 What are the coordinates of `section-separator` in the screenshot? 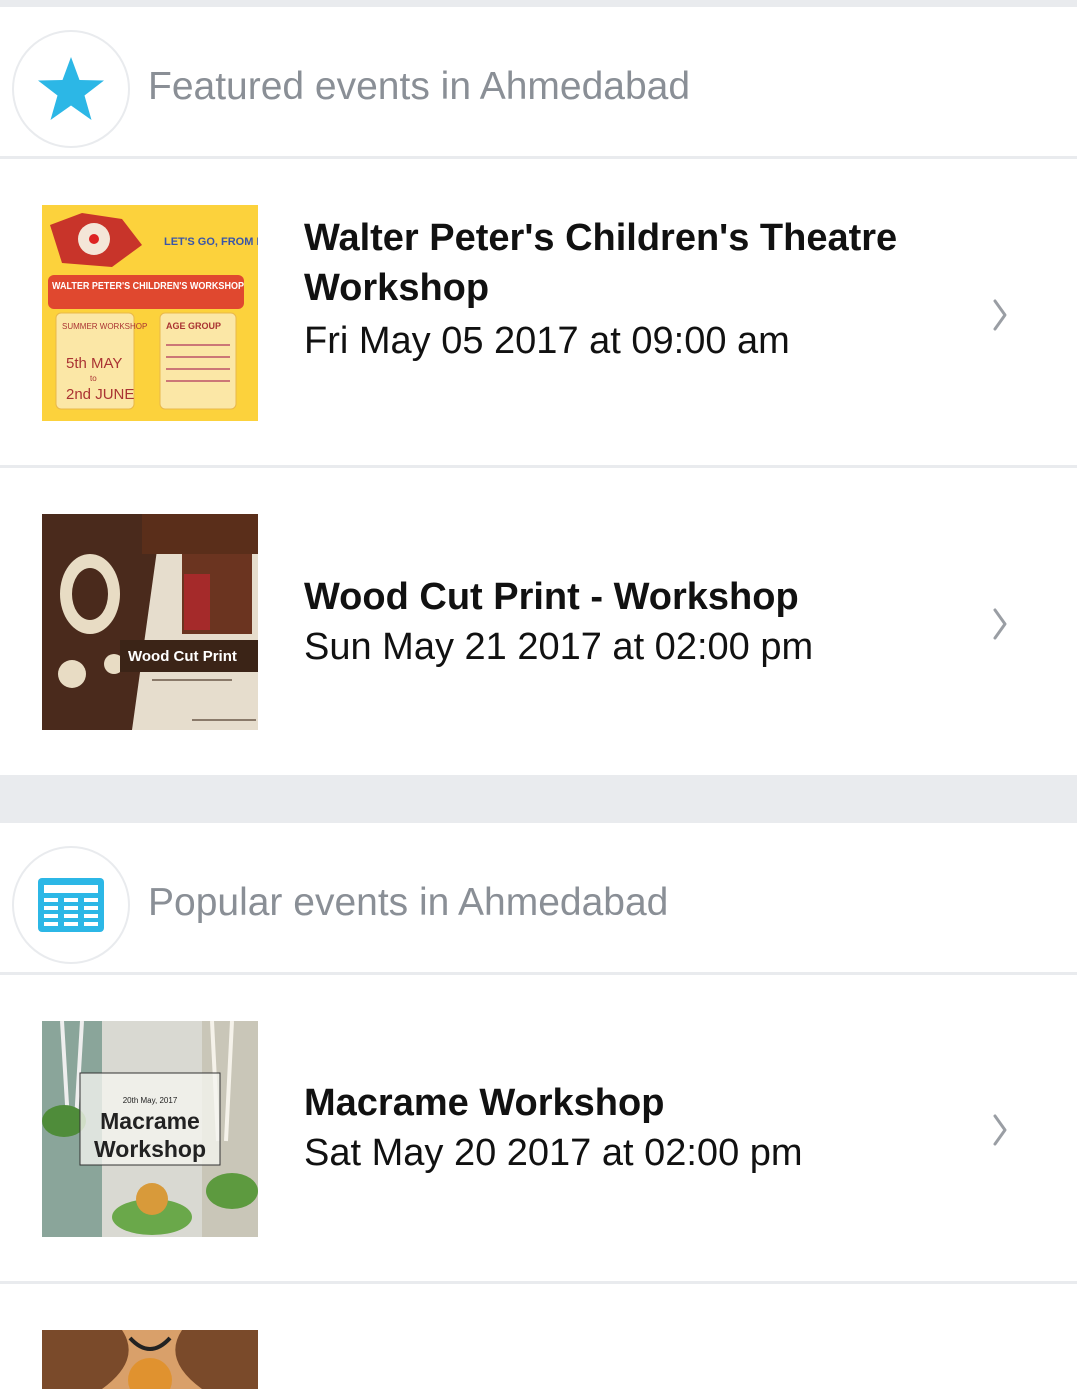 It's located at (538, 799).